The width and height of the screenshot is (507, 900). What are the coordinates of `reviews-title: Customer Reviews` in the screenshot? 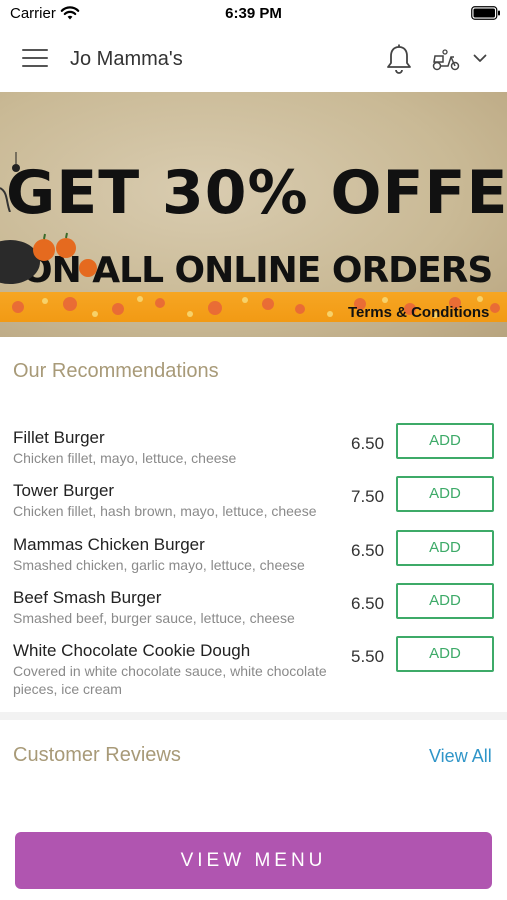 It's located at (97, 755).